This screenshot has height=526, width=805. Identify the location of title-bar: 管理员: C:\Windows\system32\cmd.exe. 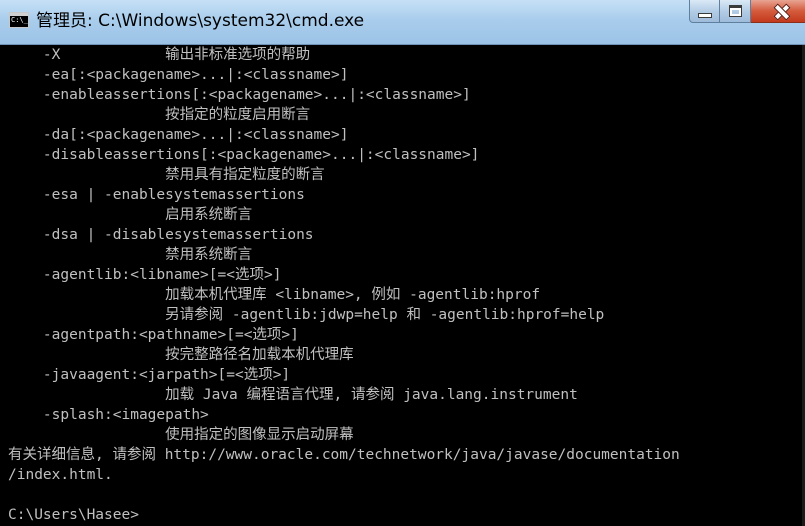
(402, 22).